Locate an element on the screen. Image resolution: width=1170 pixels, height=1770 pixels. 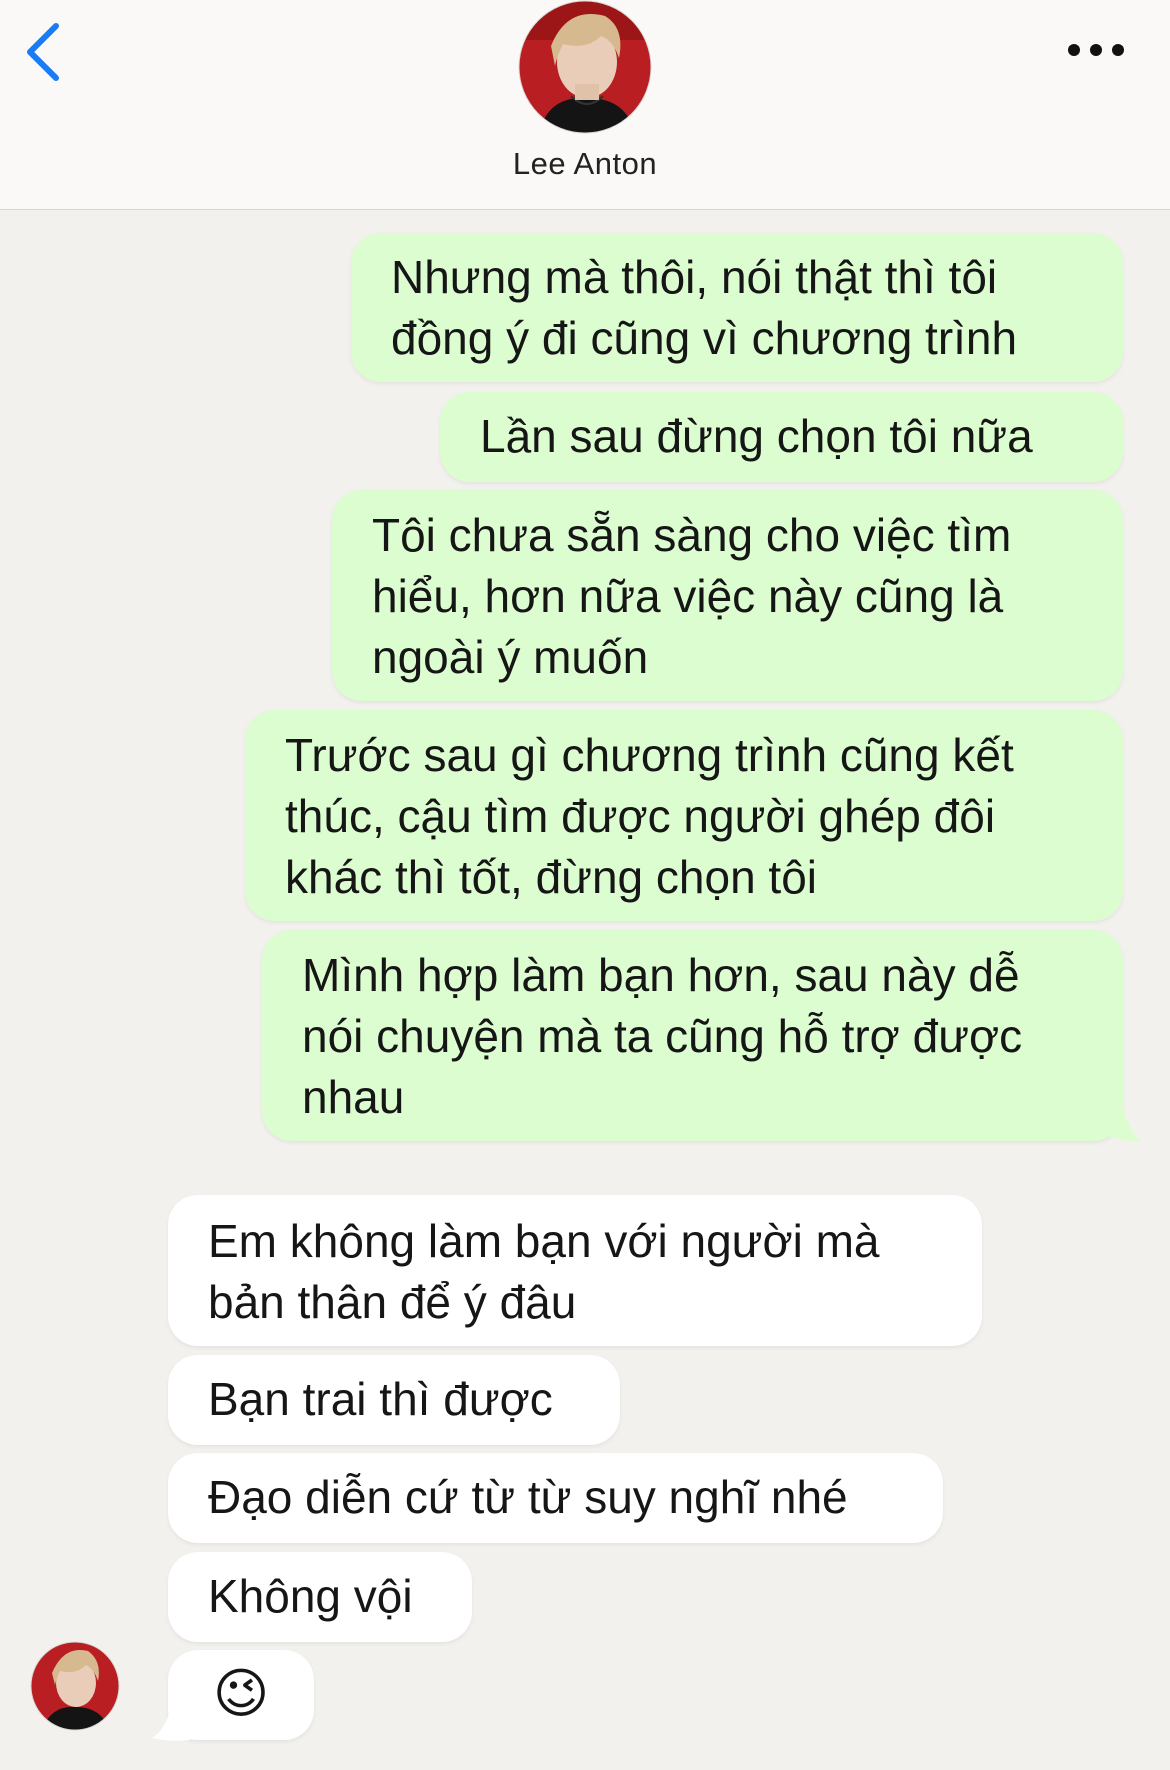
contact-avatar is located at coordinates (585, 67).